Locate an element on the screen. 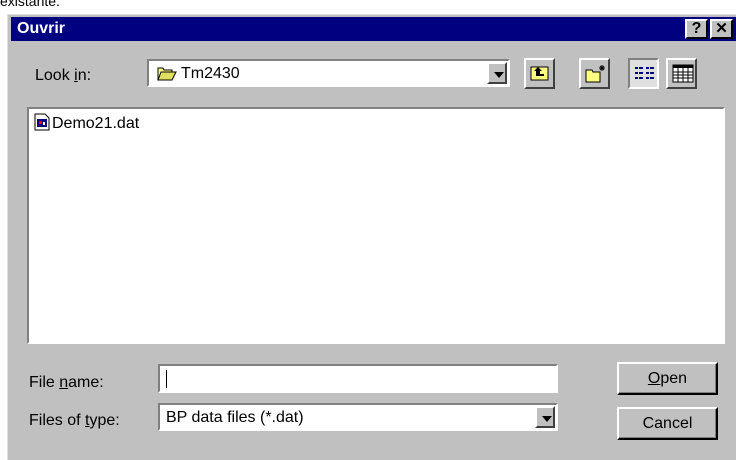 The height and width of the screenshot is (460, 736). list-view-icon is located at coordinates (645, 76).